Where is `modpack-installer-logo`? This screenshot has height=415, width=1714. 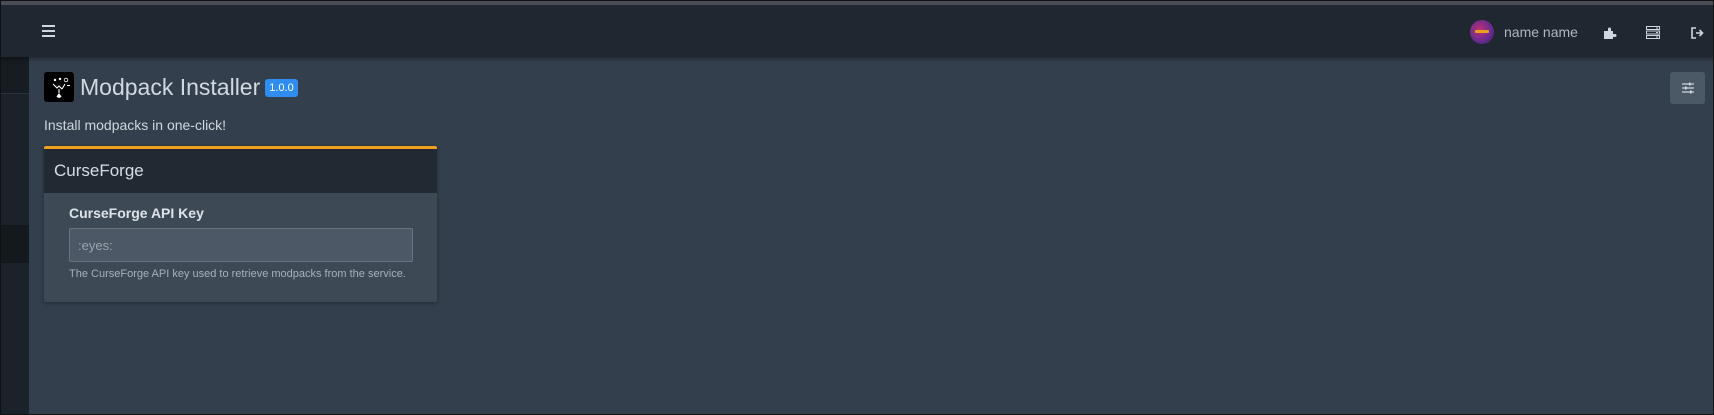 modpack-installer-logo is located at coordinates (59, 87).